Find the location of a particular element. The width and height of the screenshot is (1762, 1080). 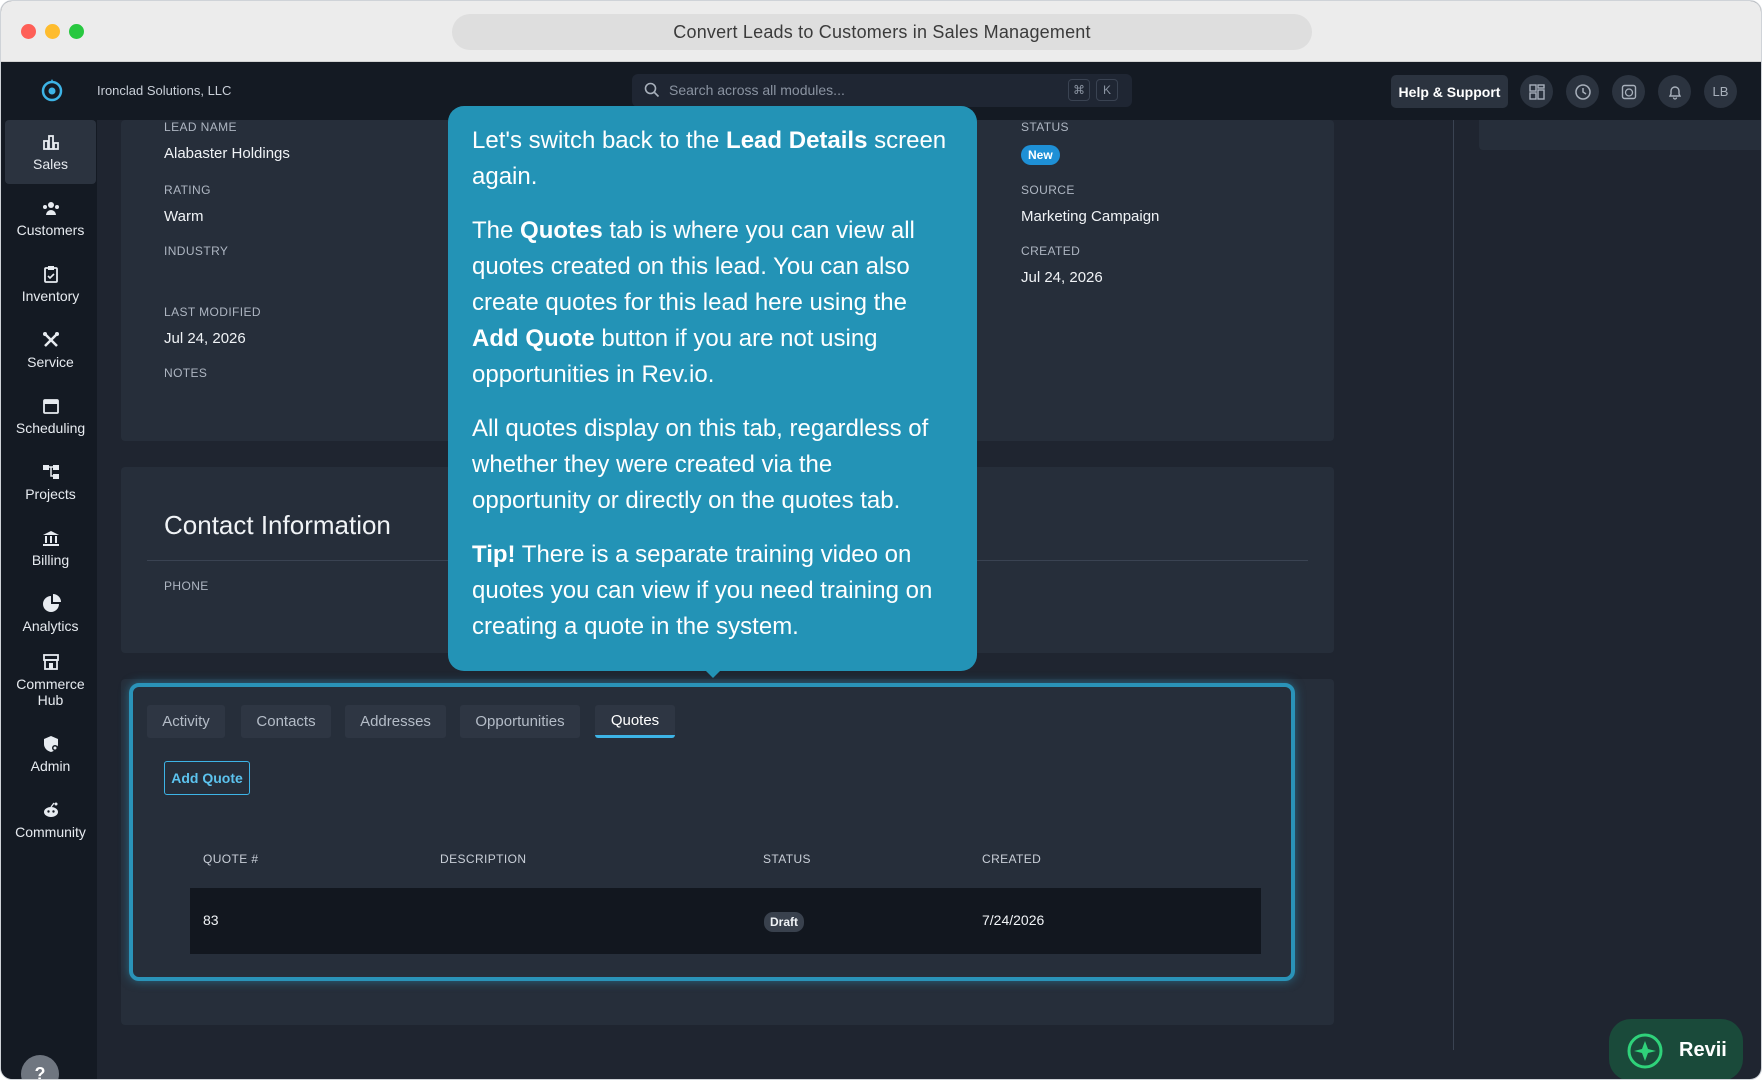

shortcut-k-key: K is located at coordinates (1107, 90).